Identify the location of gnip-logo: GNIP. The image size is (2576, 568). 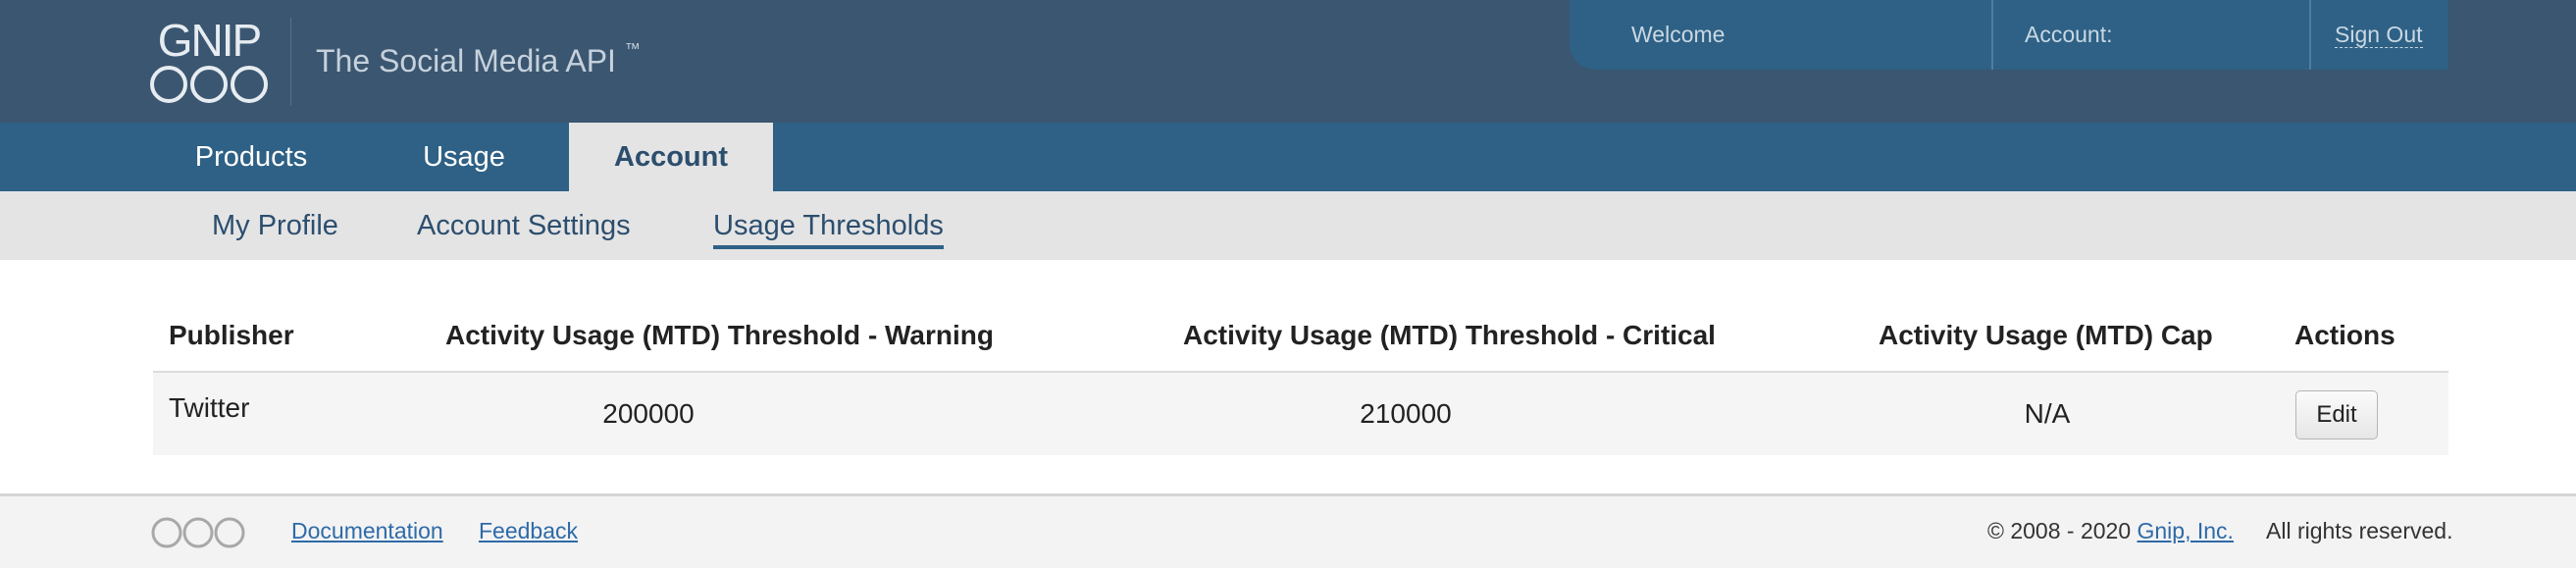
(209, 62).